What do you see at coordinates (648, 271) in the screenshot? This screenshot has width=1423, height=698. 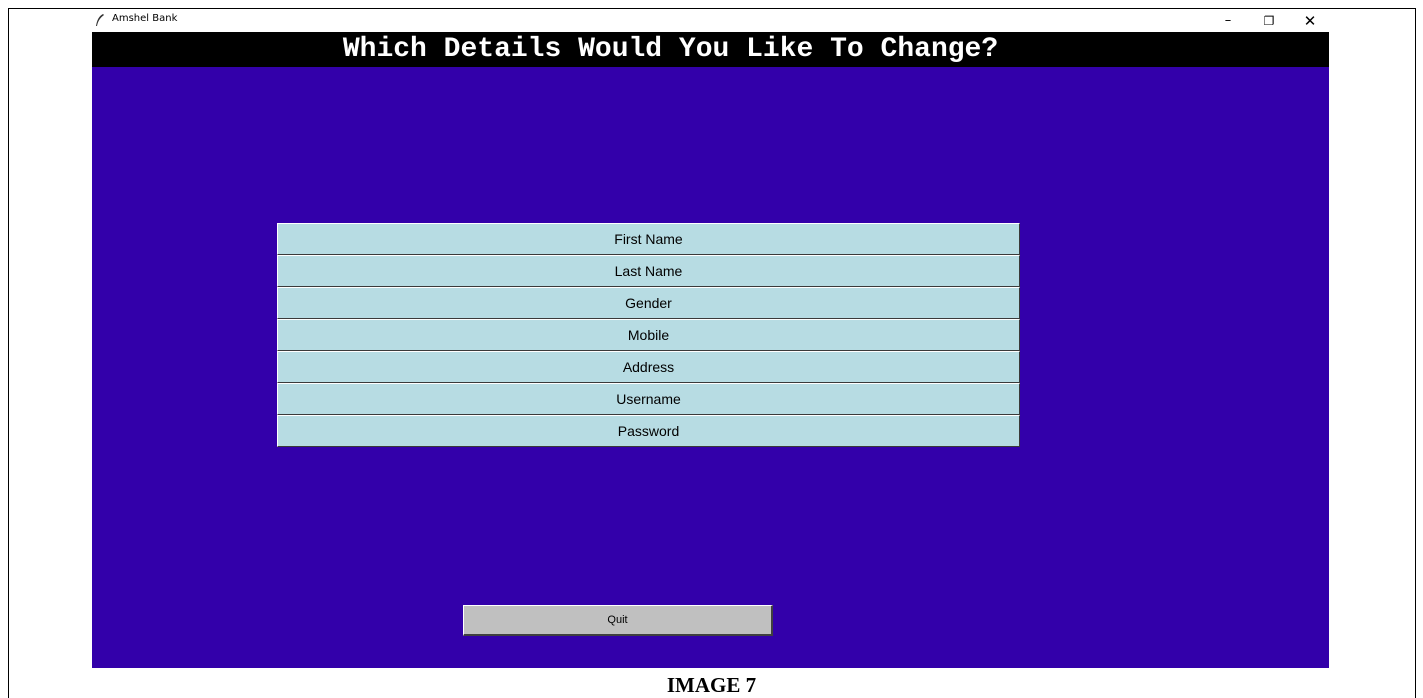 I see `last-name-button: Last Name` at bounding box center [648, 271].